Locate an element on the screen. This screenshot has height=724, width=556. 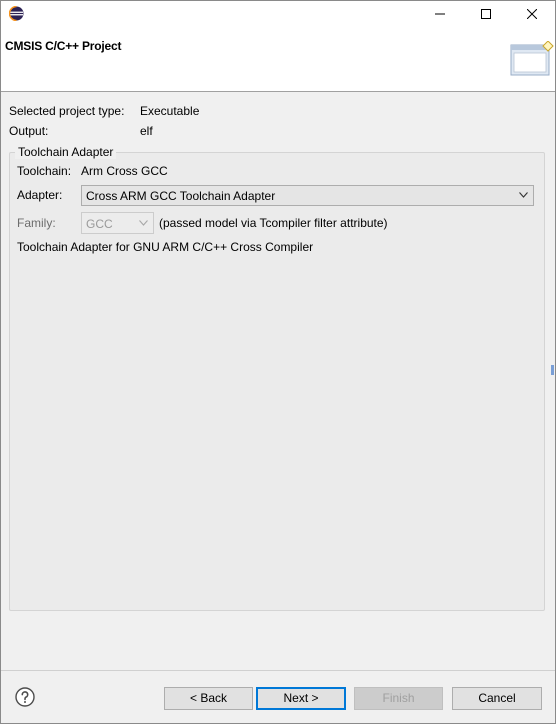
toolchain-label: Toolchain: is located at coordinates (44, 171).